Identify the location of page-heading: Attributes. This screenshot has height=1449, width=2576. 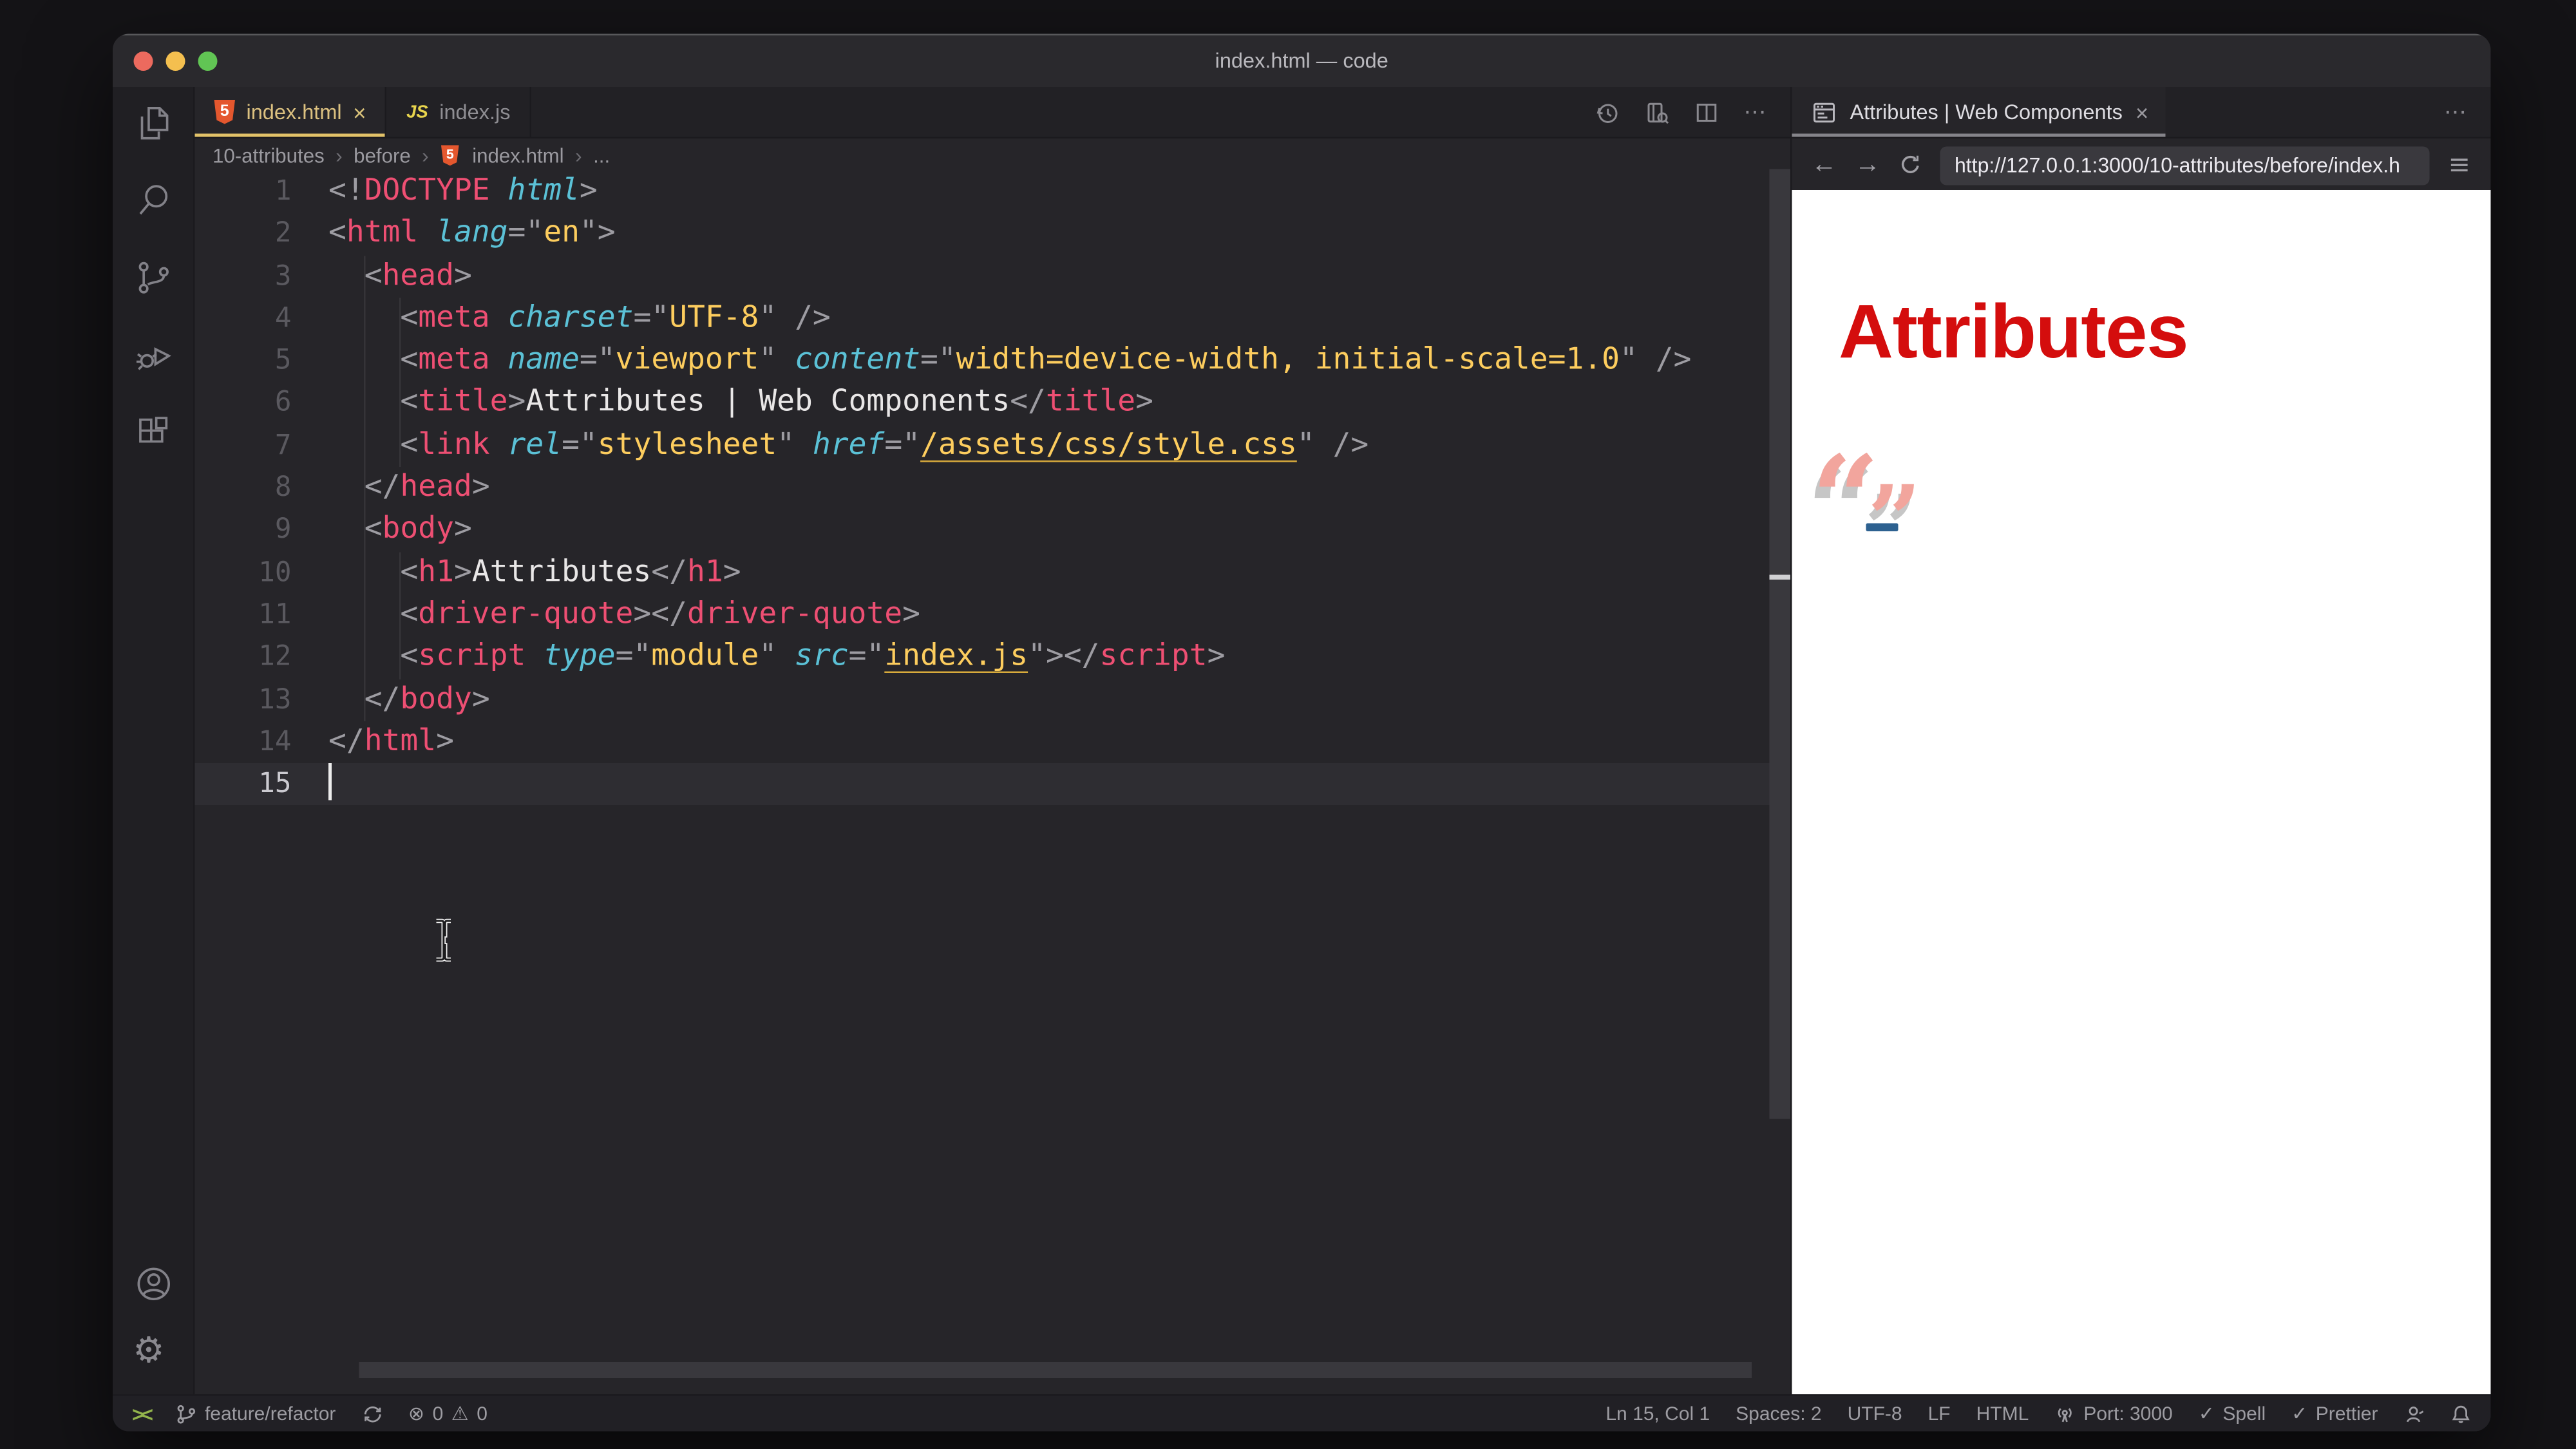
(2014, 331).